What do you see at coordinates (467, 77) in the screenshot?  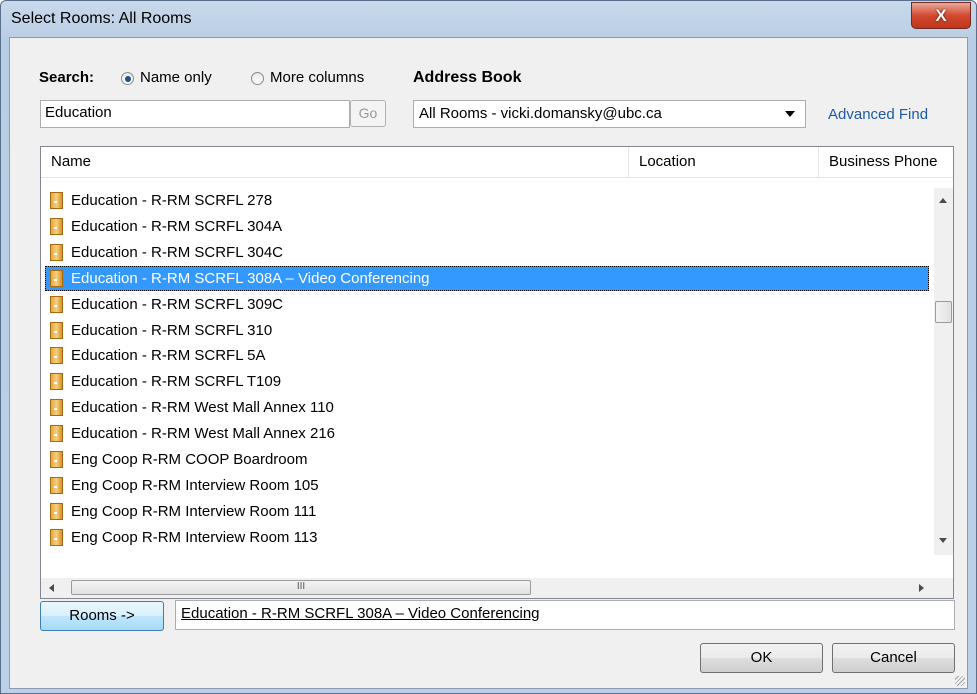 I see `address-book-label: Address Book` at bounding box center [467, 77].